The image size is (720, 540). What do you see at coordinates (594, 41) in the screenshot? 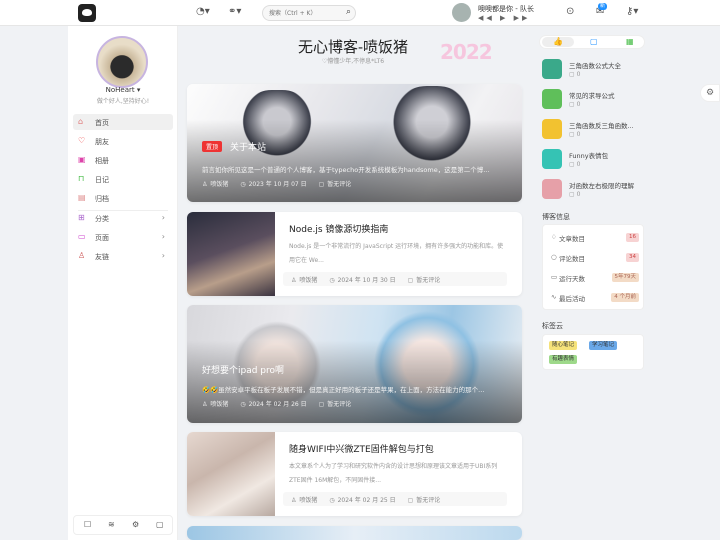
I see `tab-comments-icon: ▢` at bounding box center [594, 41].